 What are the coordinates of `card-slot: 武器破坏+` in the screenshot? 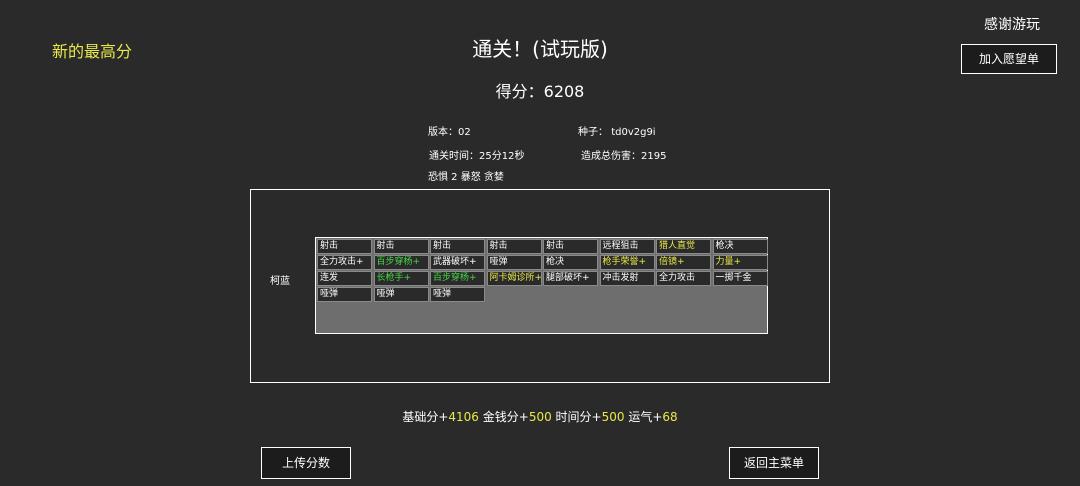 It's located at (457, 262).